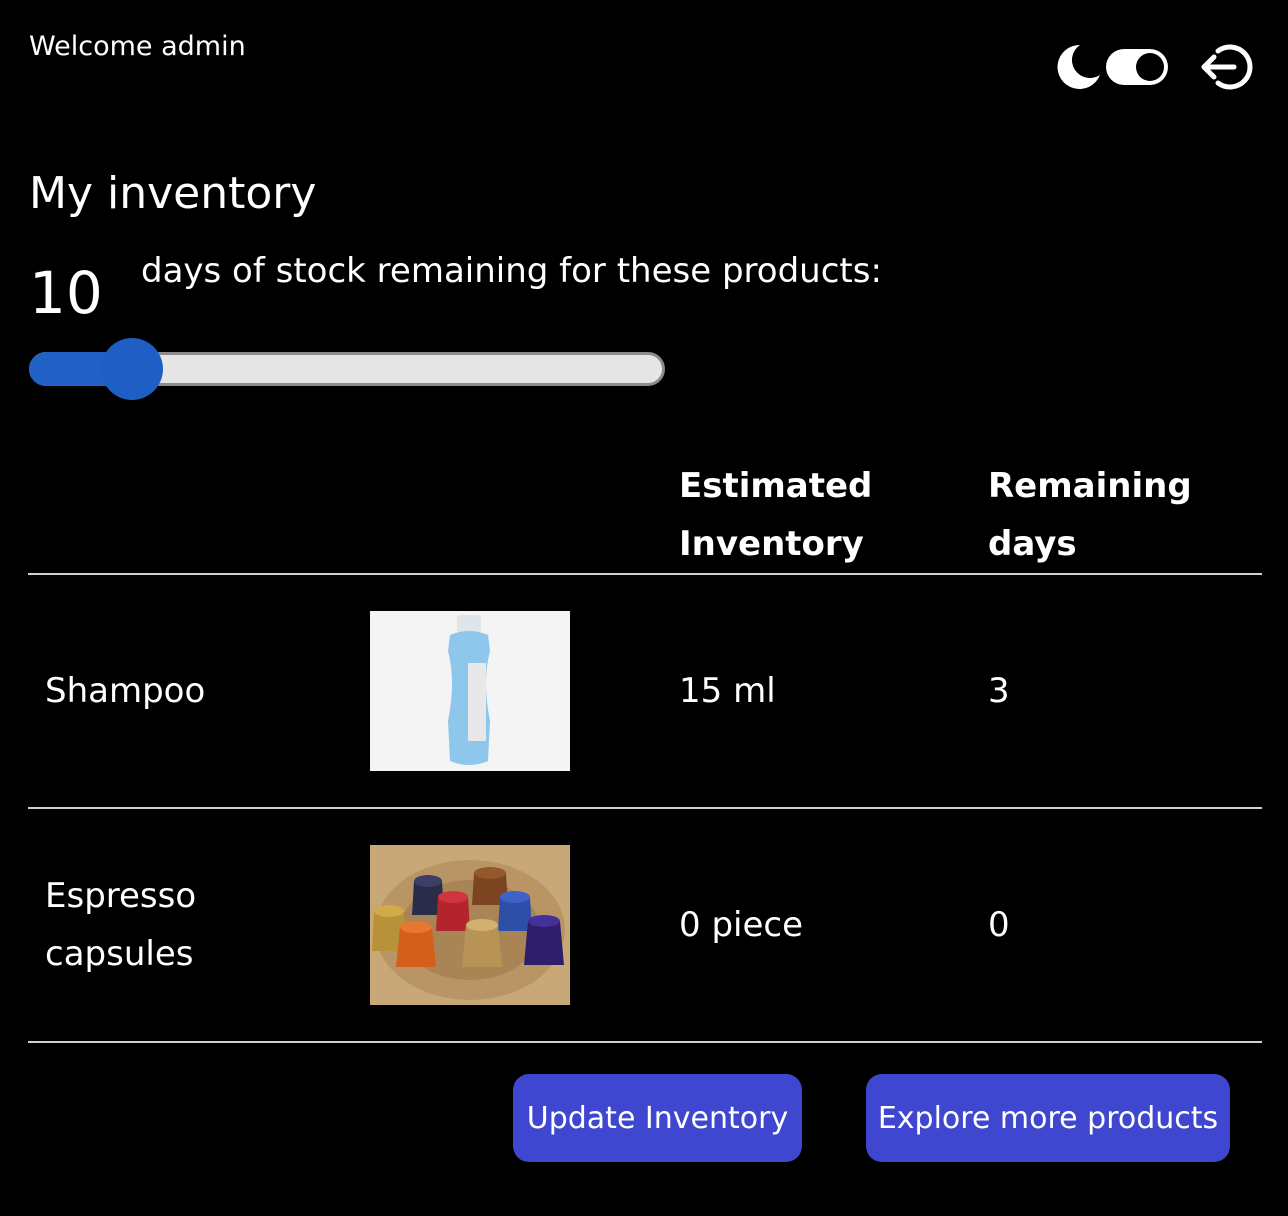  What do you see at coordinates (137, 46) in the screenshot?
I see `welcome-text: Welcome admin` at bounding box center [137, 46].